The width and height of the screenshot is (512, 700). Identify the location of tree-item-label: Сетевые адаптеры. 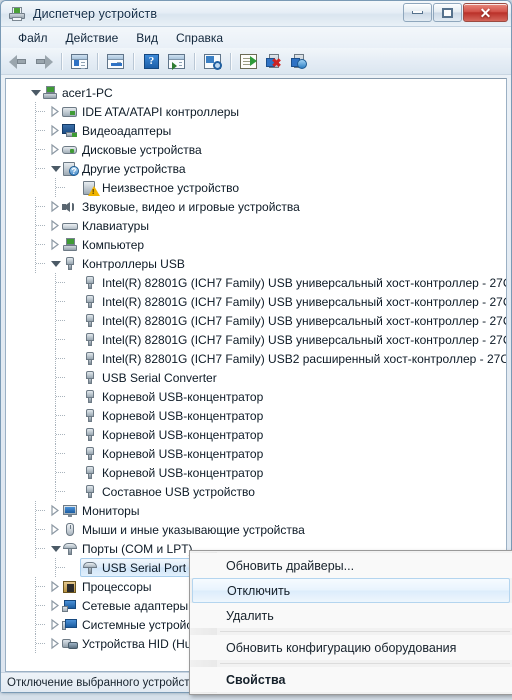
(135, 605).